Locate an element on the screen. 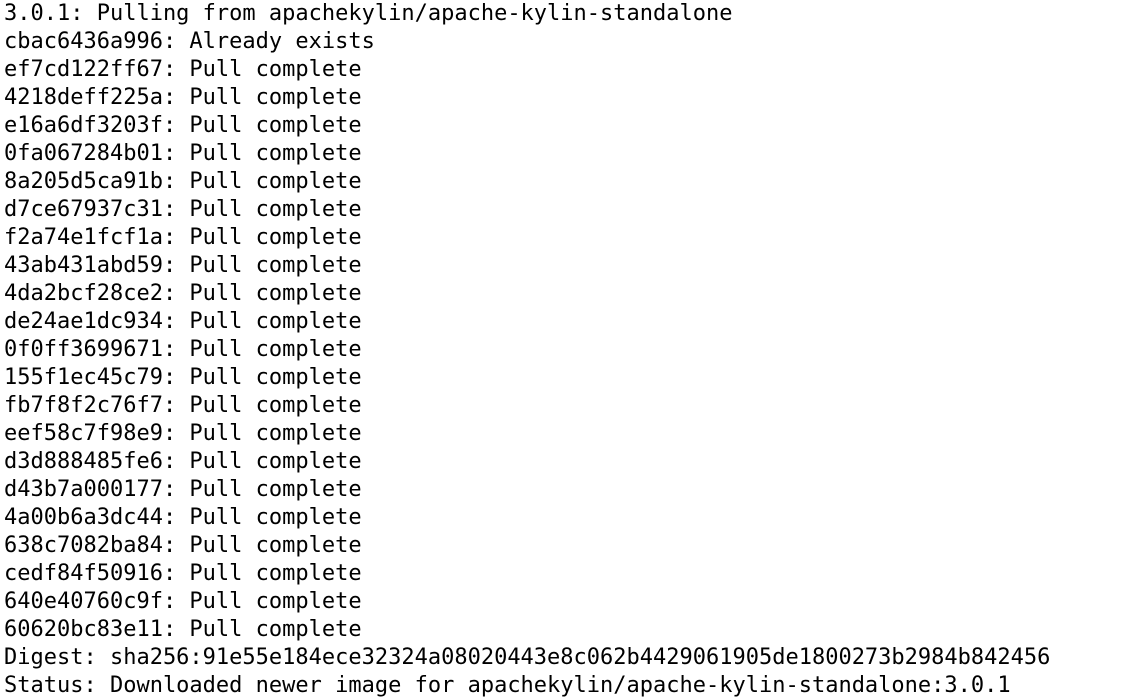 Image resolution: width=1122 pixels, height=700 pixels. layer-line: d7ce67937c31: Pull complete is located at coordinates (183, 209).